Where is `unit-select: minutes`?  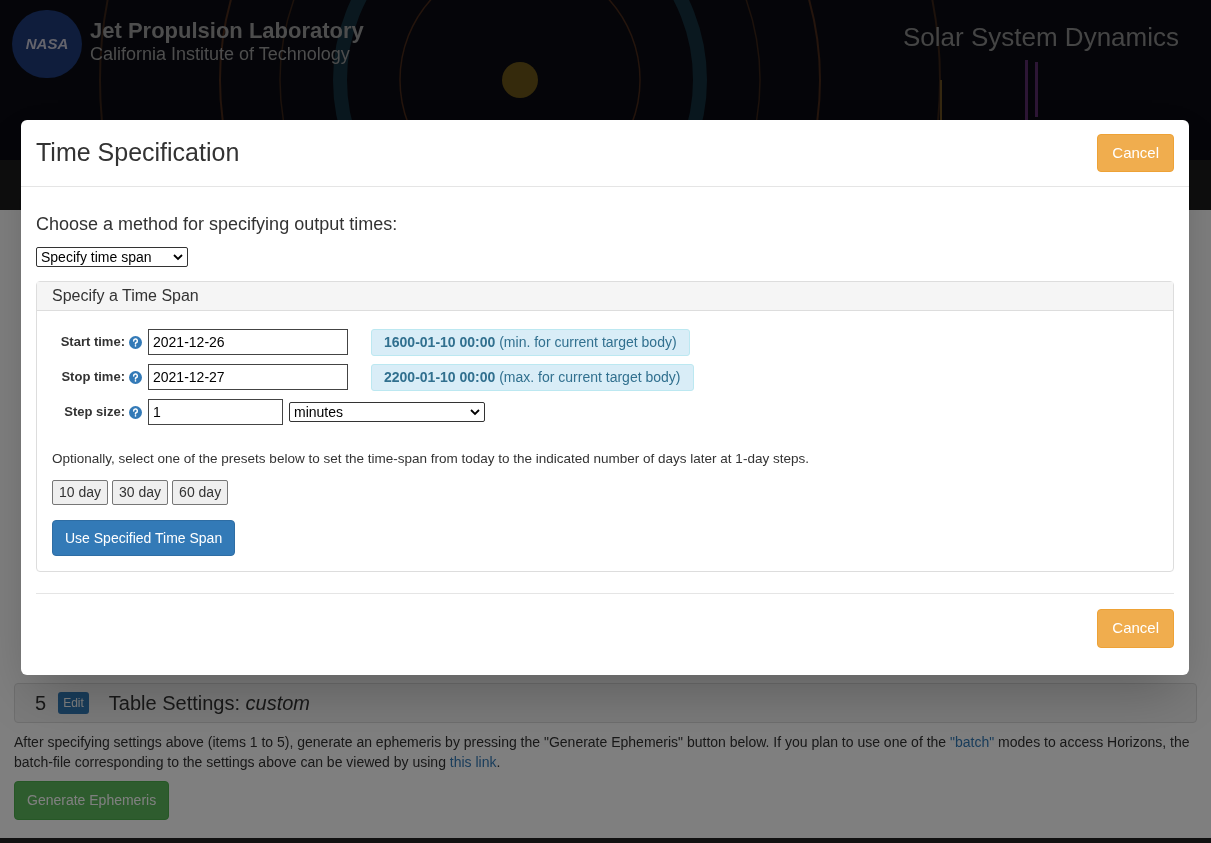
unit-select: minutes is located at coordinates (387, 412).